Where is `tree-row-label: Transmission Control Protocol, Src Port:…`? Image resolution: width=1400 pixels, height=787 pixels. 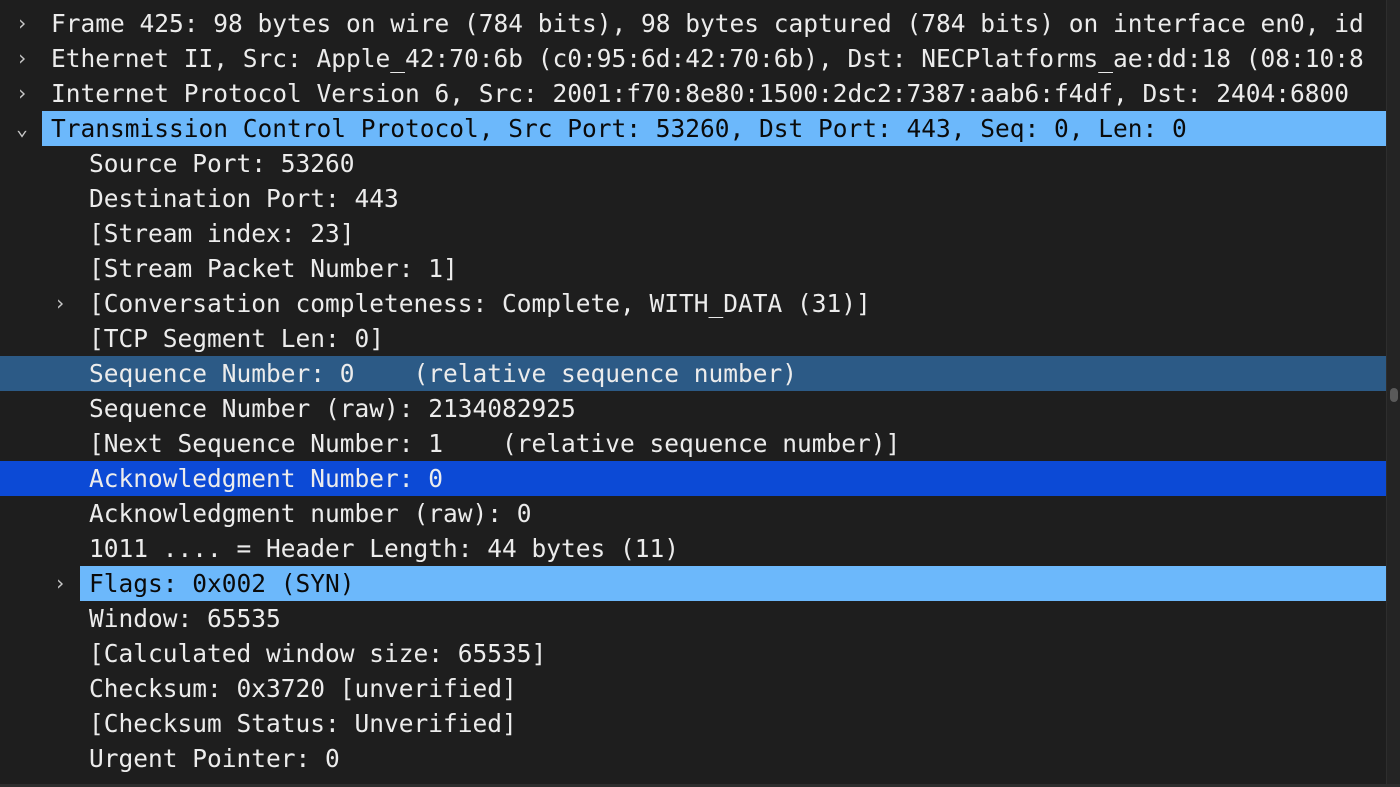 tree-row-label: Transmission Control Protocol, Src Port:… is located at coordinates (619, 128).